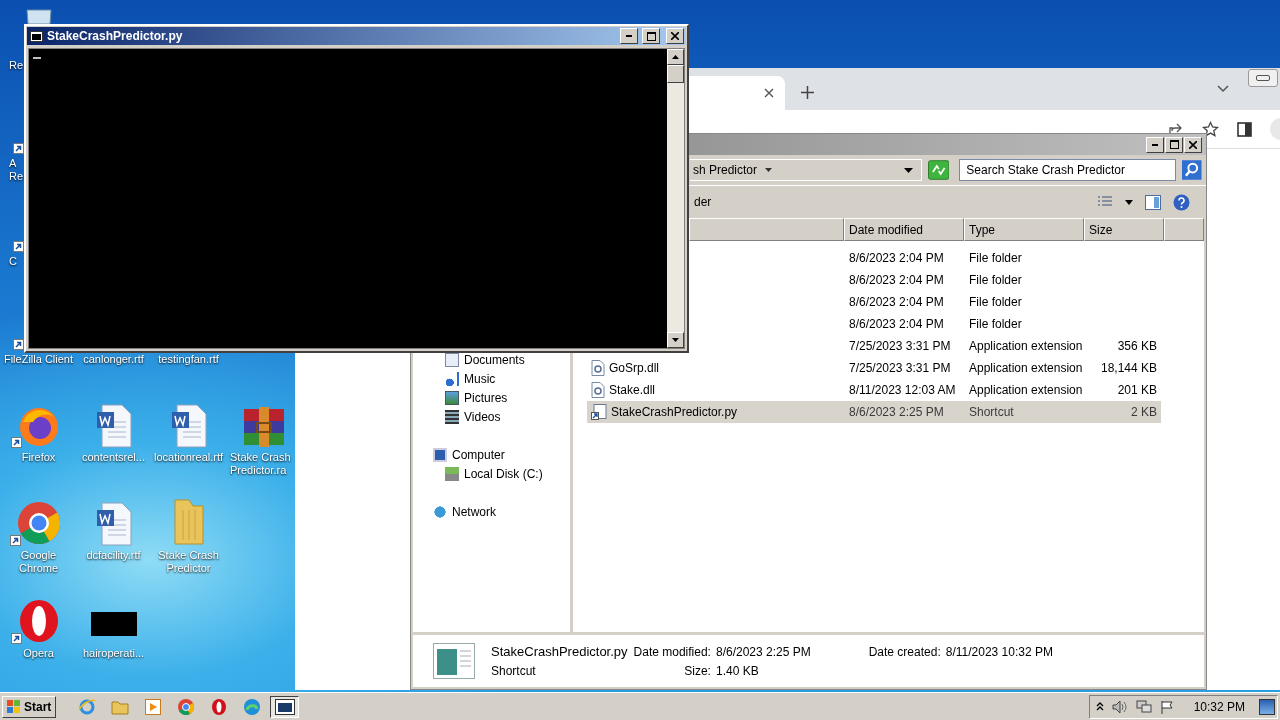 Image resolution: width=1280 pixels, height=720 pixels. I want to click on taskbar-button, so click(285, 706).